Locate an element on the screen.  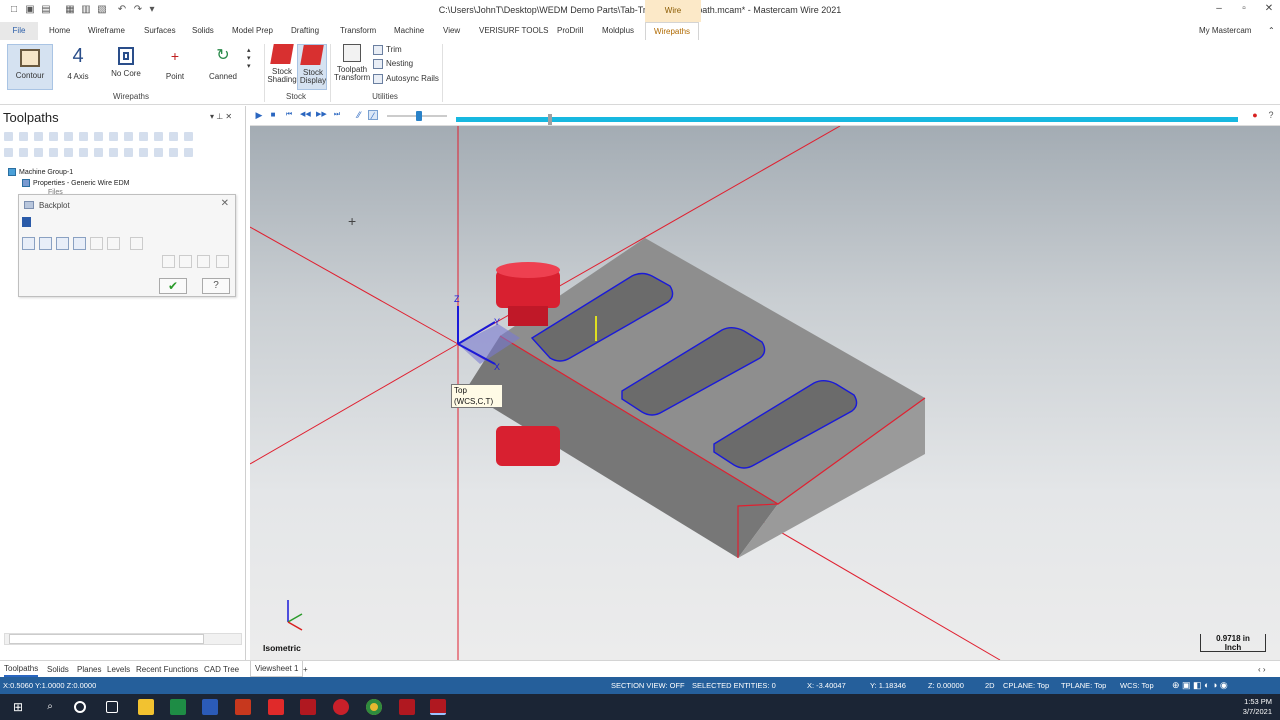
ribbon-collapse-icon: ⌃ is located at coordinates (1271, 30).